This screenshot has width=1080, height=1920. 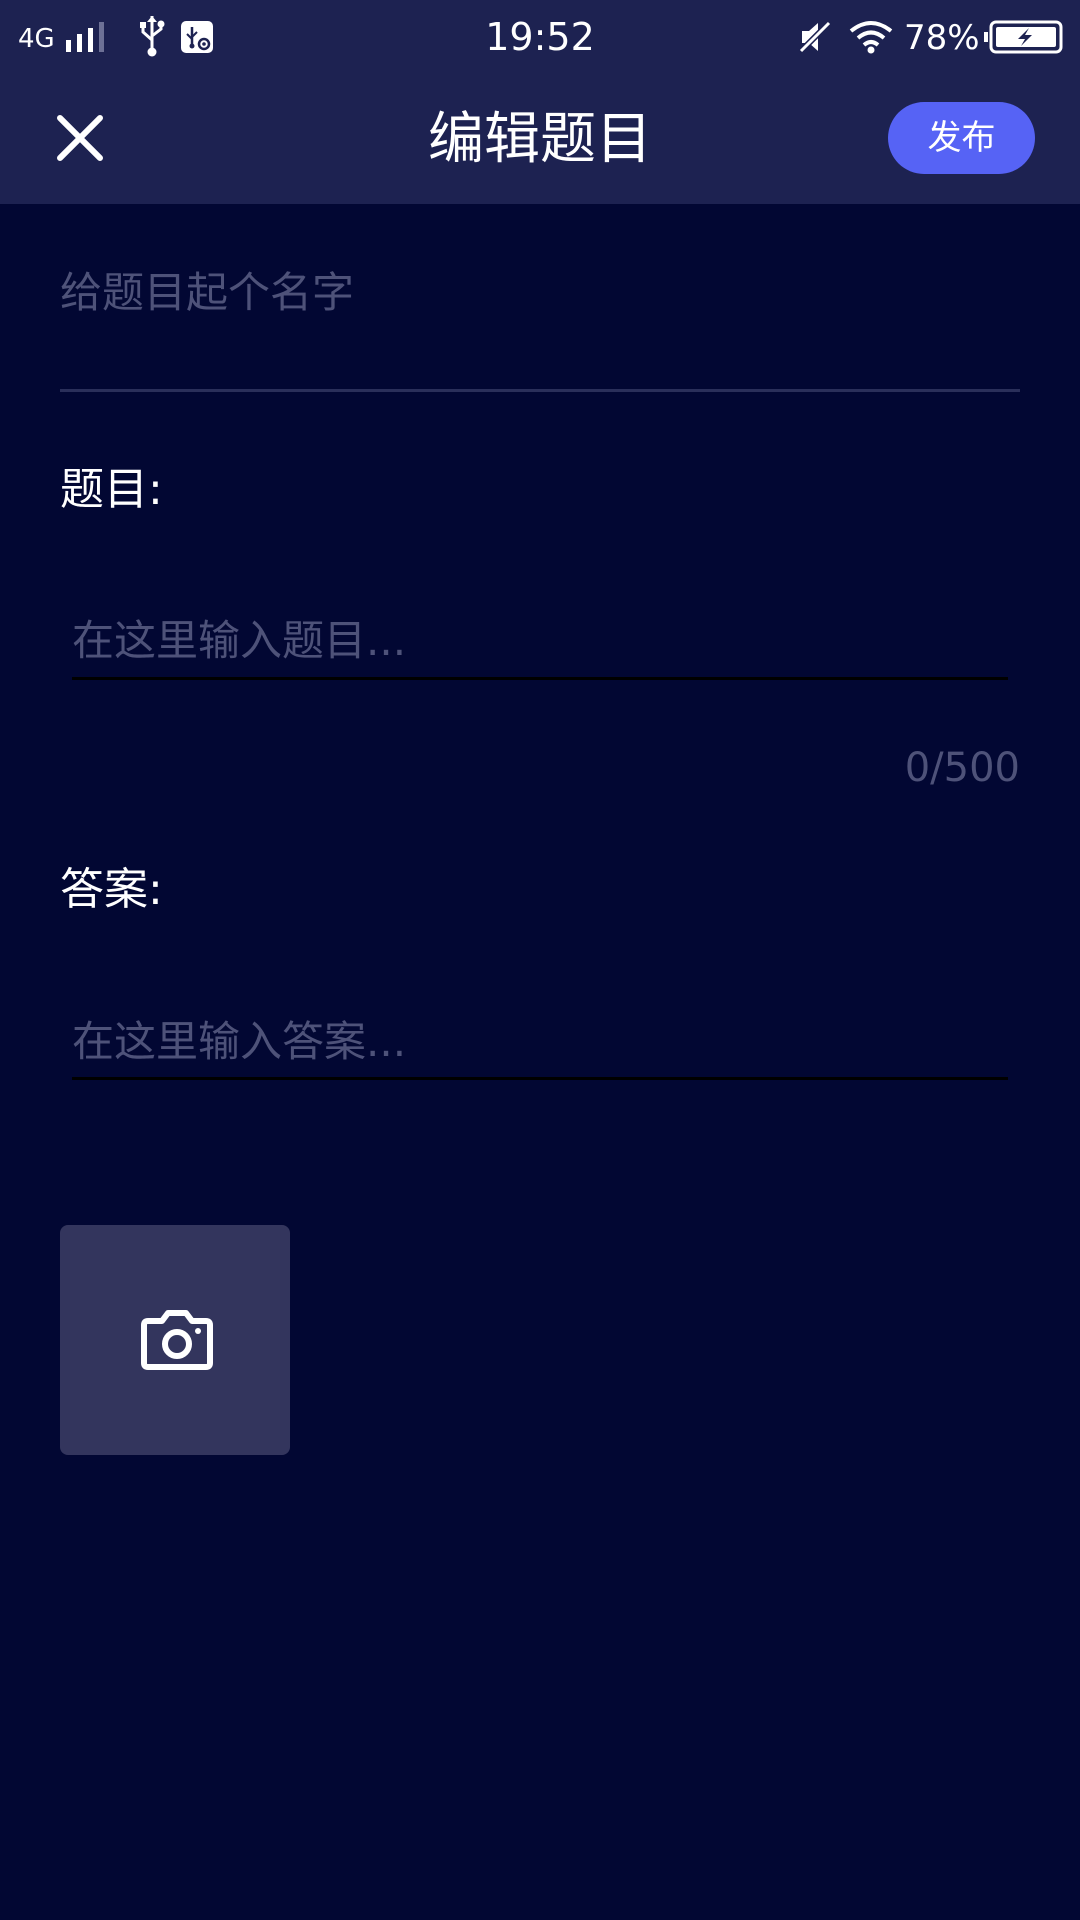 I want to click on top-bar: 4G 19:52 78% 编辑题目 发布, so click(x=540, y=102).